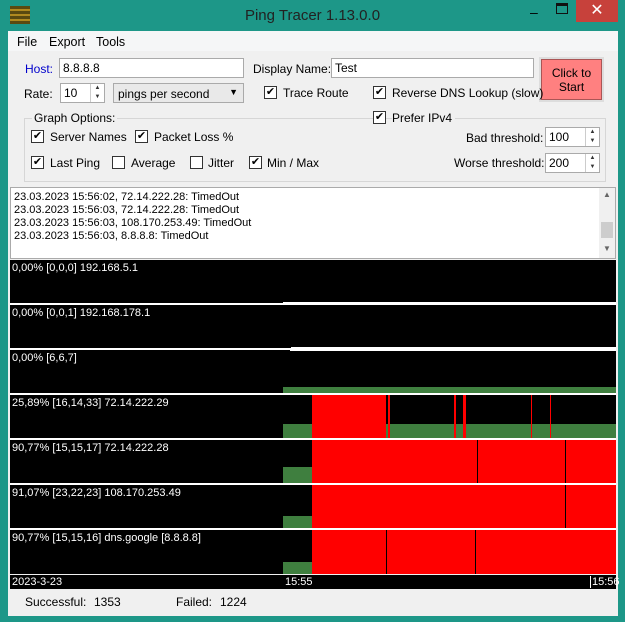 The height and width of the screenshot is (622, 625). I want to click on ping-graph: 90,77% [15,15,16] dns.google [8.8.8.8], so click(313, 552).